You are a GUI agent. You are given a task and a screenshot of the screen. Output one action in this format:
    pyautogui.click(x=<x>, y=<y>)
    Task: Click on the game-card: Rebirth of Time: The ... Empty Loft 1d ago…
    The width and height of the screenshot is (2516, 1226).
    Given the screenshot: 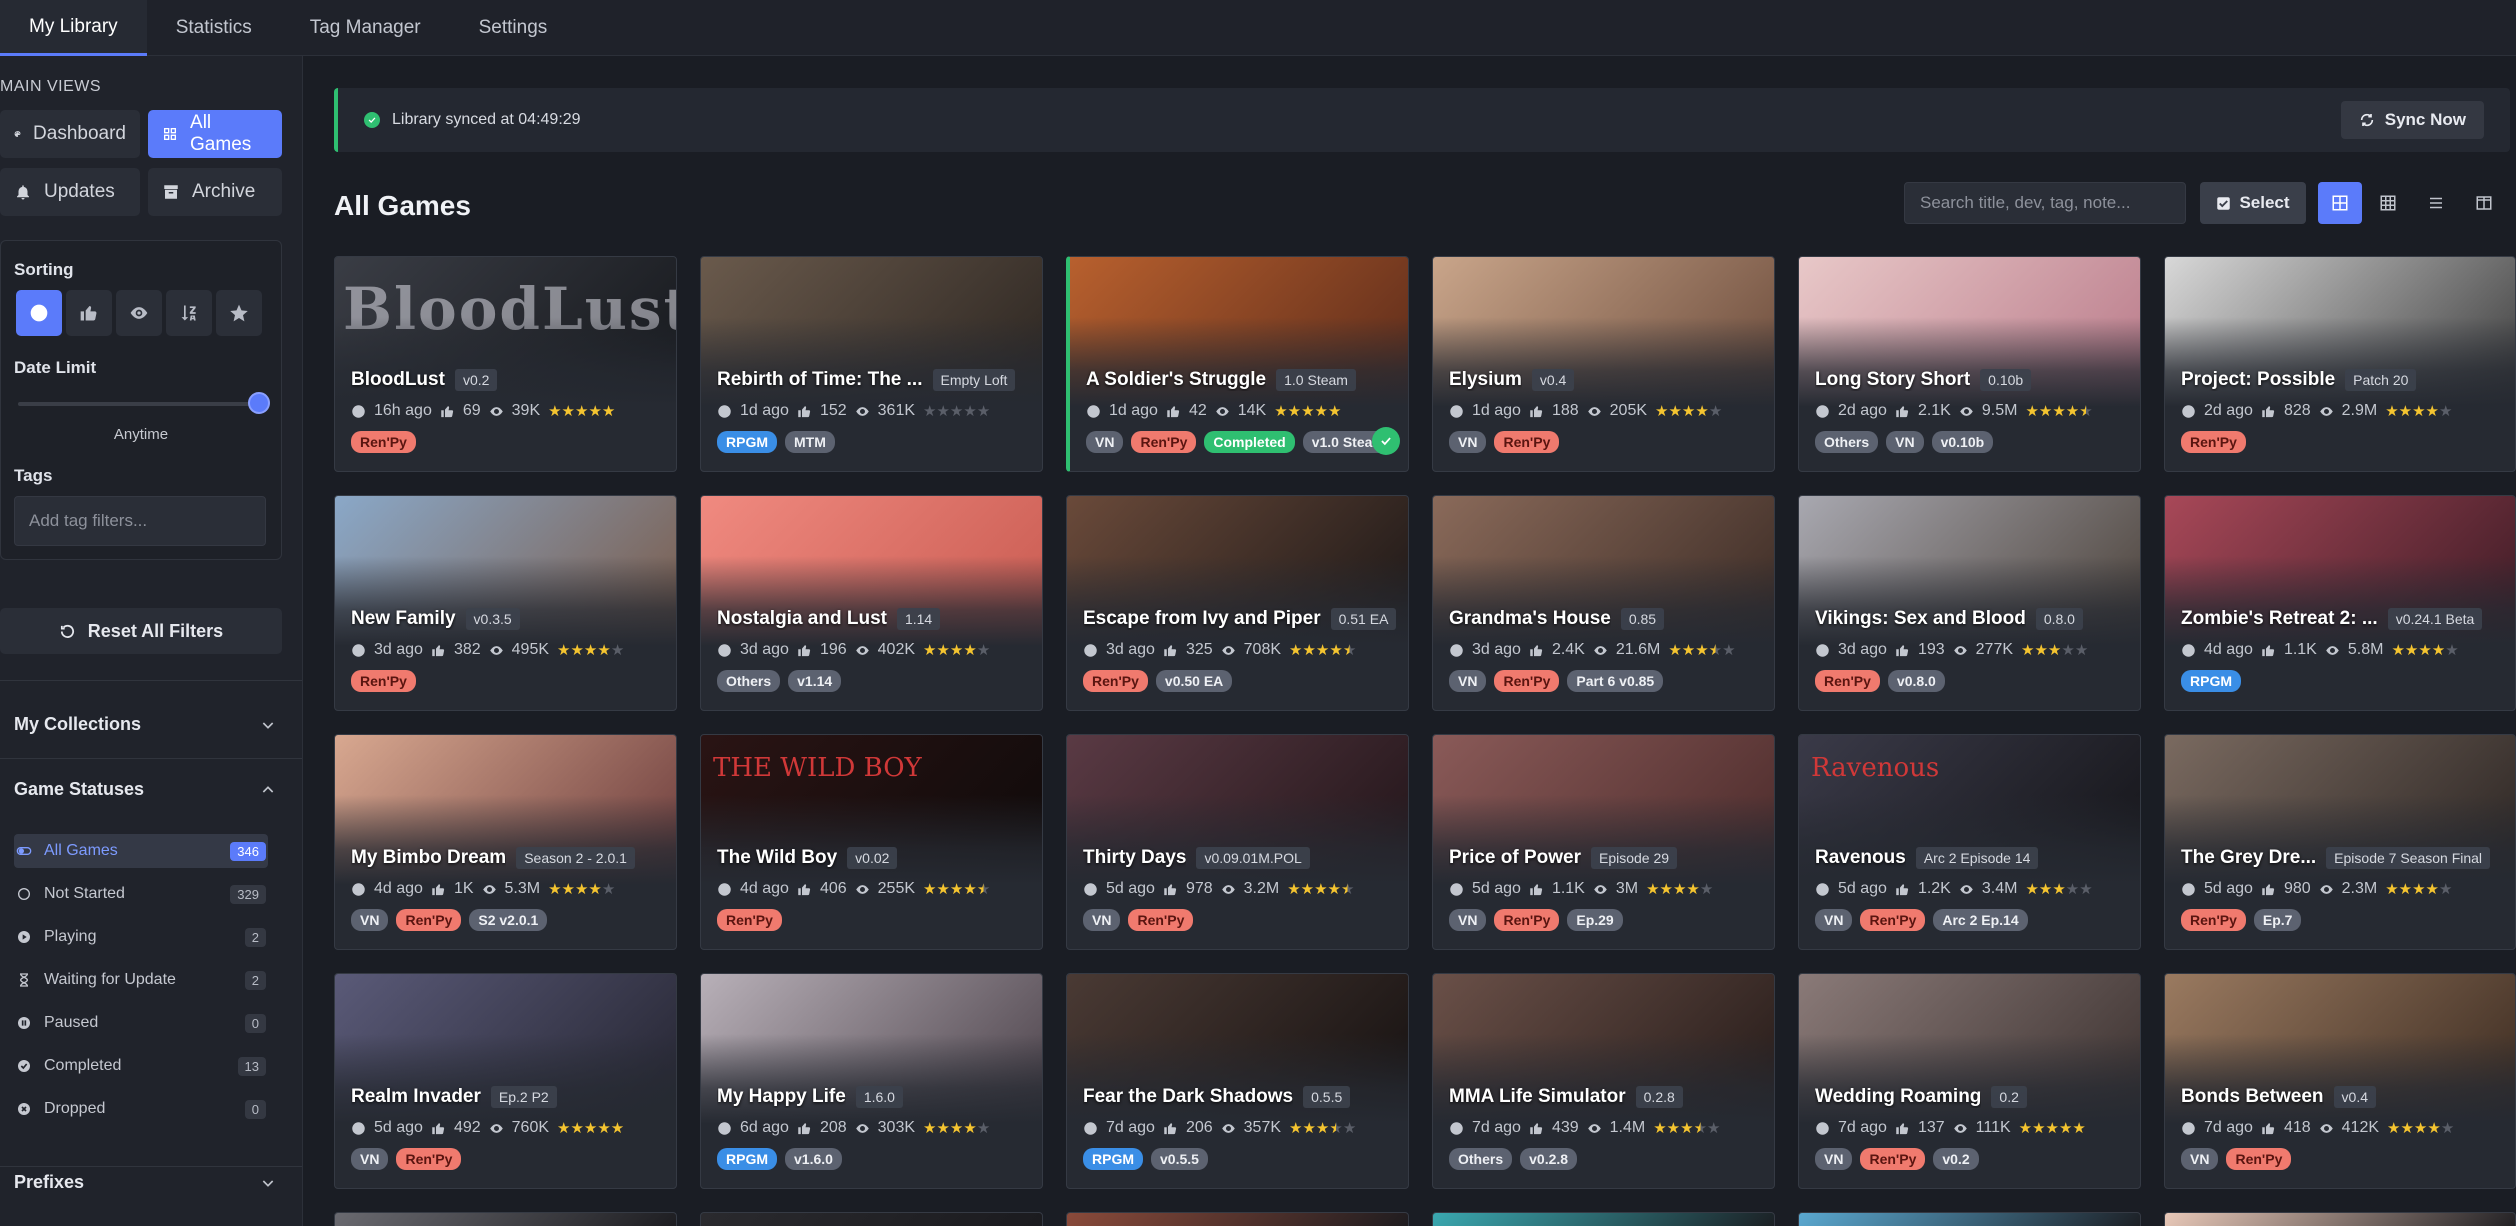 What is the action you would take?
    pyautogui.click(x=871, y=364)
    